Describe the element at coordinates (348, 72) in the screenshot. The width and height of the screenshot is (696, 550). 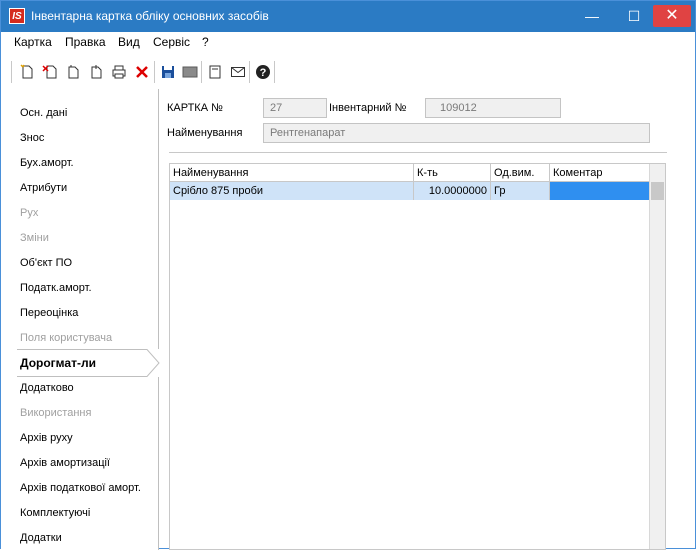
I see `toolbar: ?` at that location.